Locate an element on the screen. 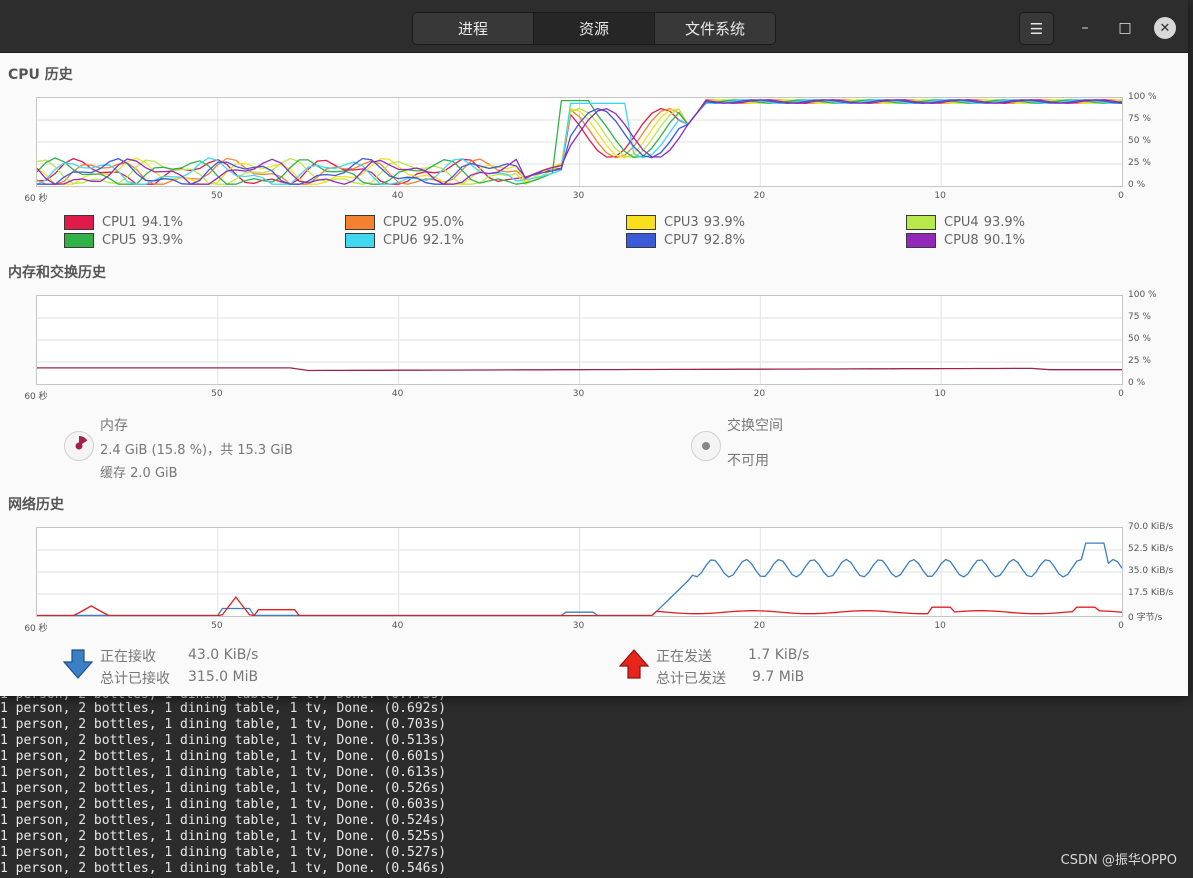 The width and height of the screenshot is (1193, 878). cpu-legend-cpu3: CPU3 93.9% is located at coordinates (685, 222).